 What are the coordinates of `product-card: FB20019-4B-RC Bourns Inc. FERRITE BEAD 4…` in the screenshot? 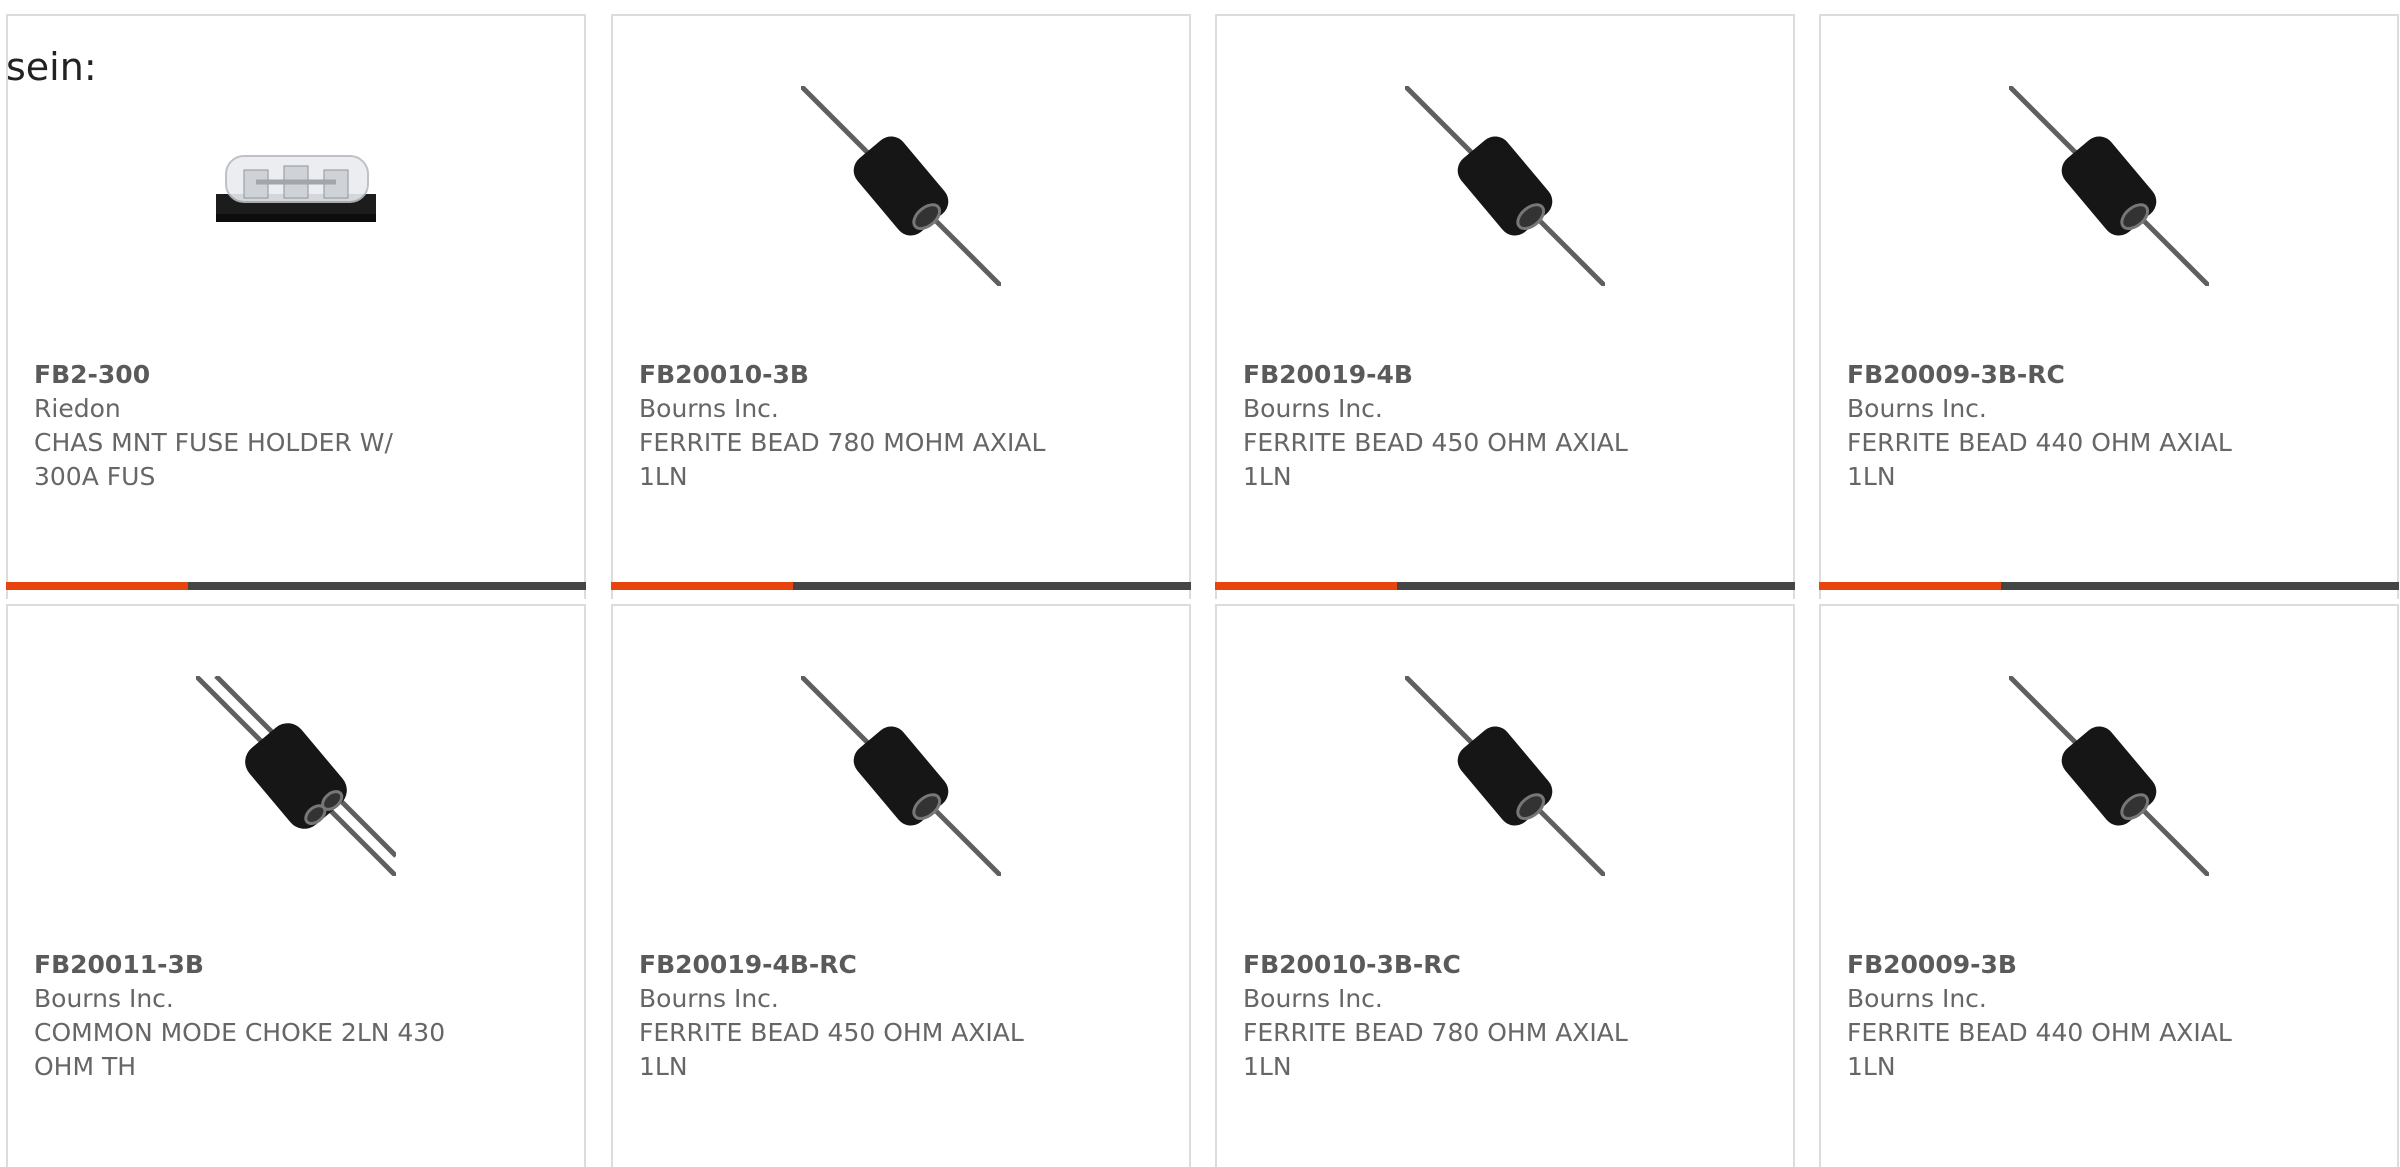 It's located at (901, 885).